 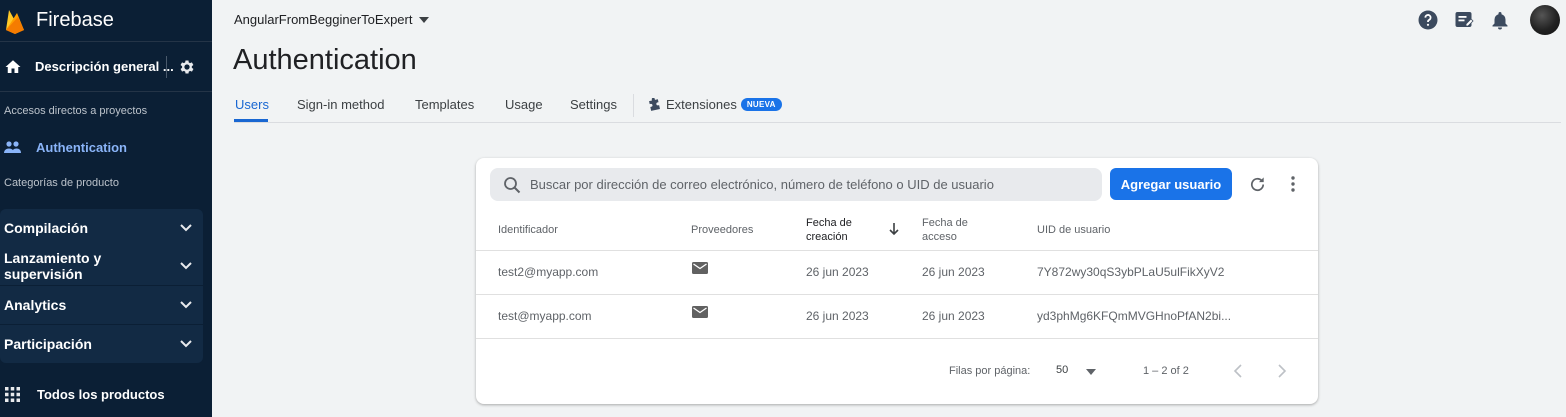 What do you see at coordinates (829, 230) in the screenshot?
I see `column-header-created: Fecha de creación` at bounding box center [829, 230].